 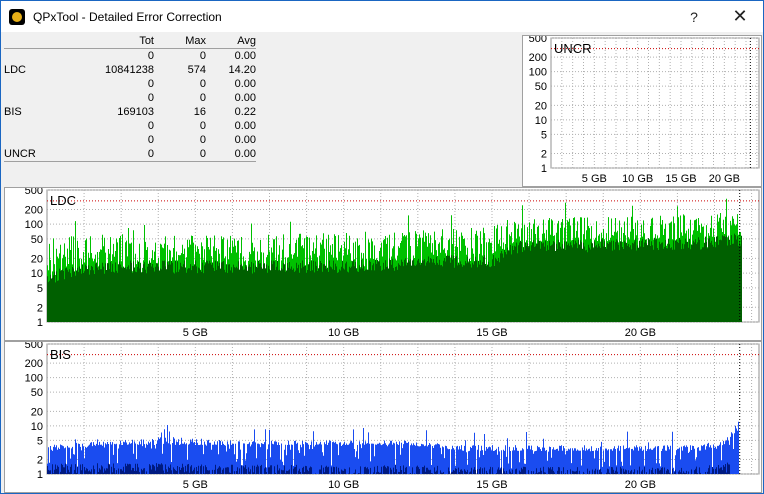 I want to click on bis-chart-title: BIS, so click(x=60, y=354).